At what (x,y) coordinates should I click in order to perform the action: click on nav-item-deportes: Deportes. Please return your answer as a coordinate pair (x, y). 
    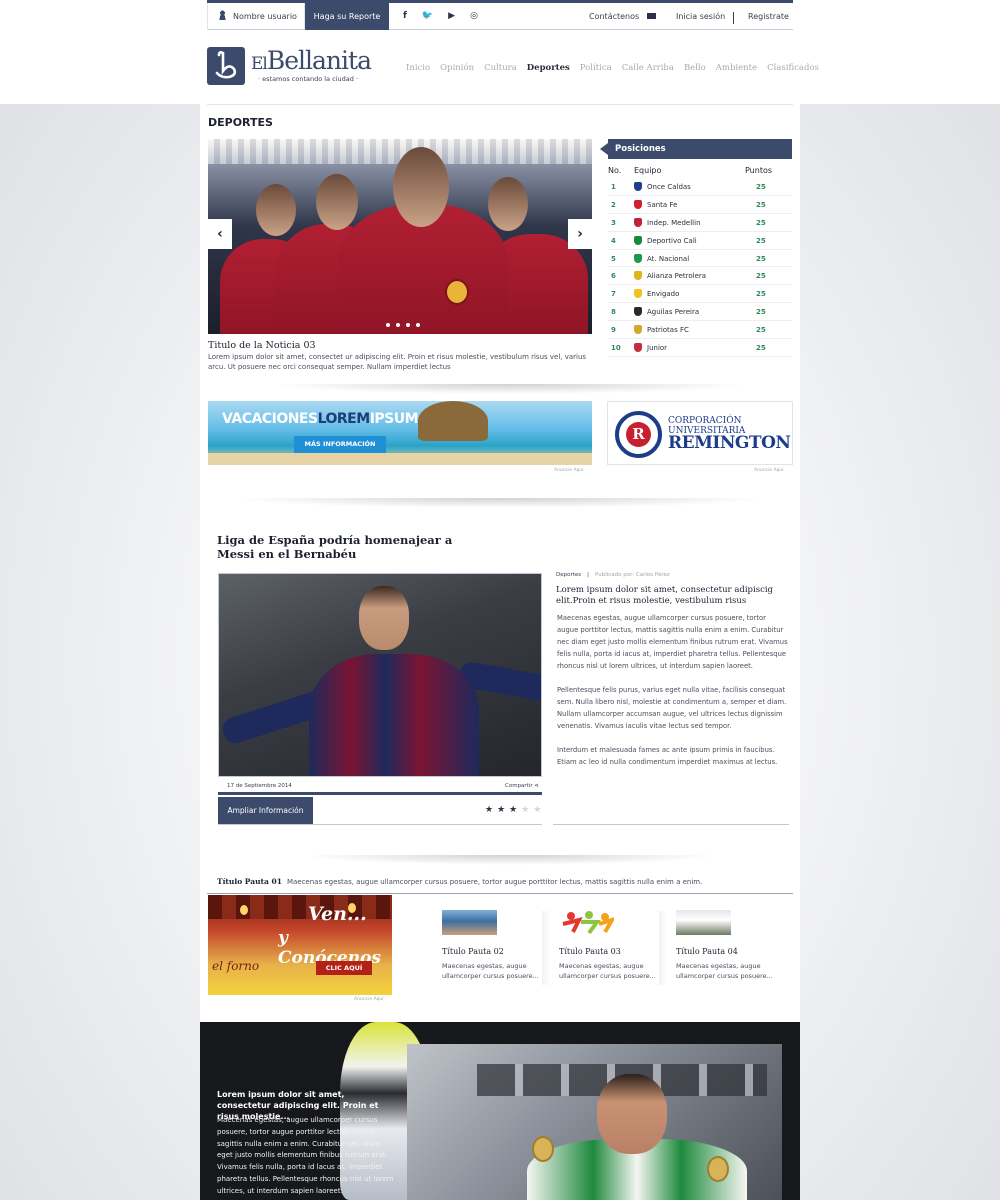
    Looking at the image, I should click on (548, 68).